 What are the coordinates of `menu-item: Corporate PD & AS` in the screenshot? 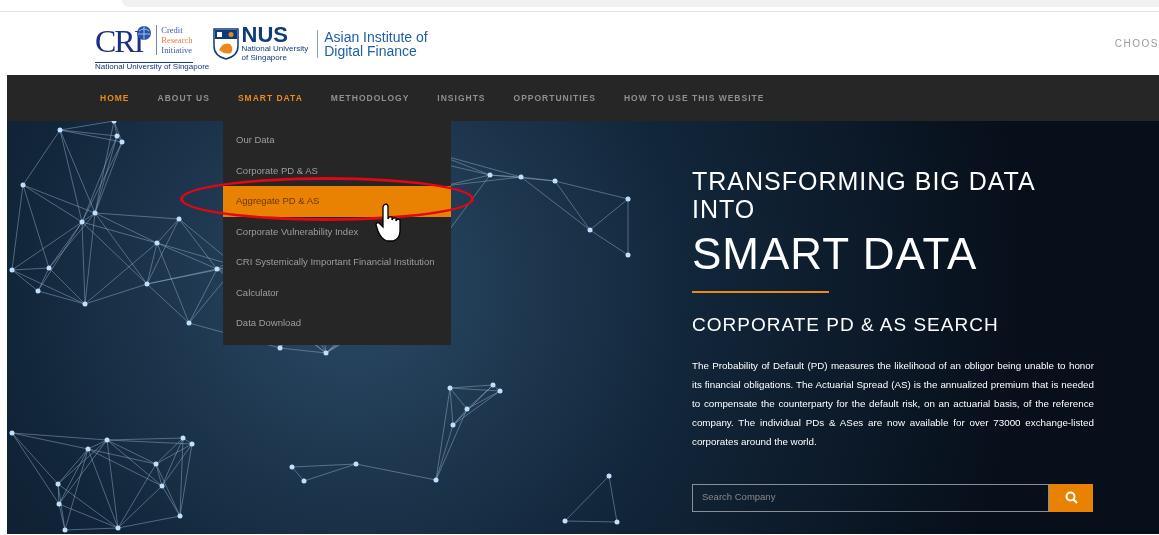 It's located at (337, 170).